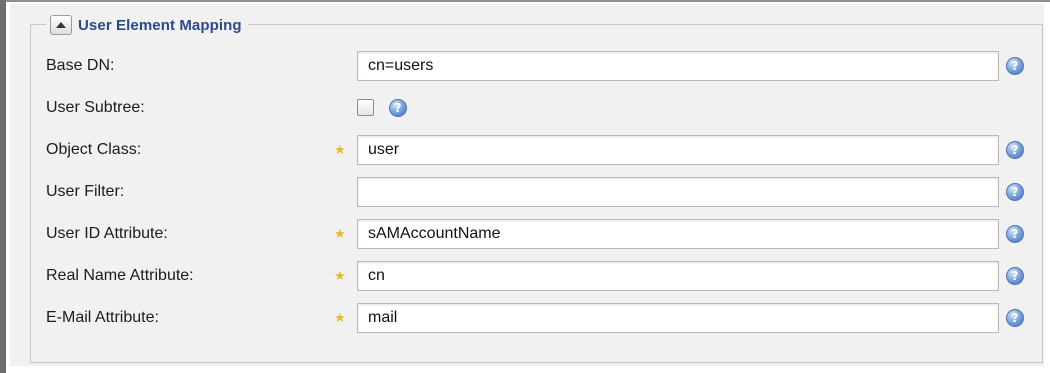 This screenshot has height=373, width=1050. I want to click on user-id-attribute-label: User ID Attribute:, so click(107, 233).